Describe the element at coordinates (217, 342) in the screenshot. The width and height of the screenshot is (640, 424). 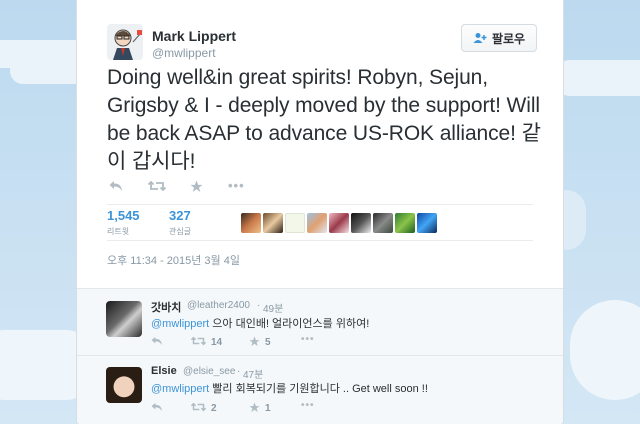
I see `retweet-count: 14` at that location.